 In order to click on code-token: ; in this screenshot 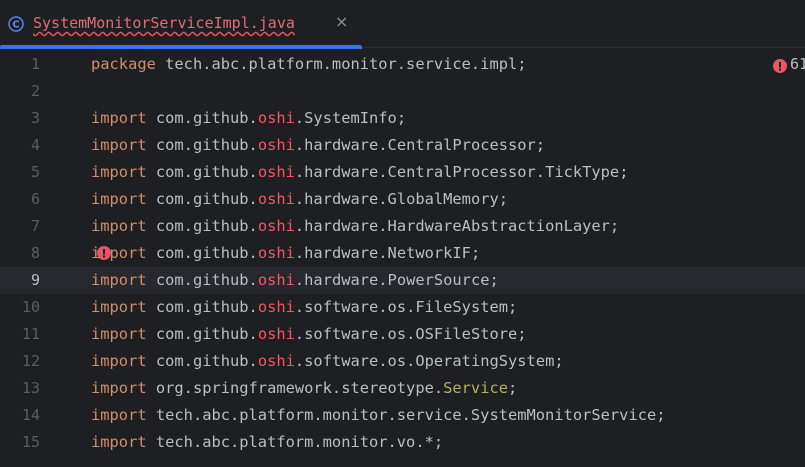, I will do `click(513, 388)`.